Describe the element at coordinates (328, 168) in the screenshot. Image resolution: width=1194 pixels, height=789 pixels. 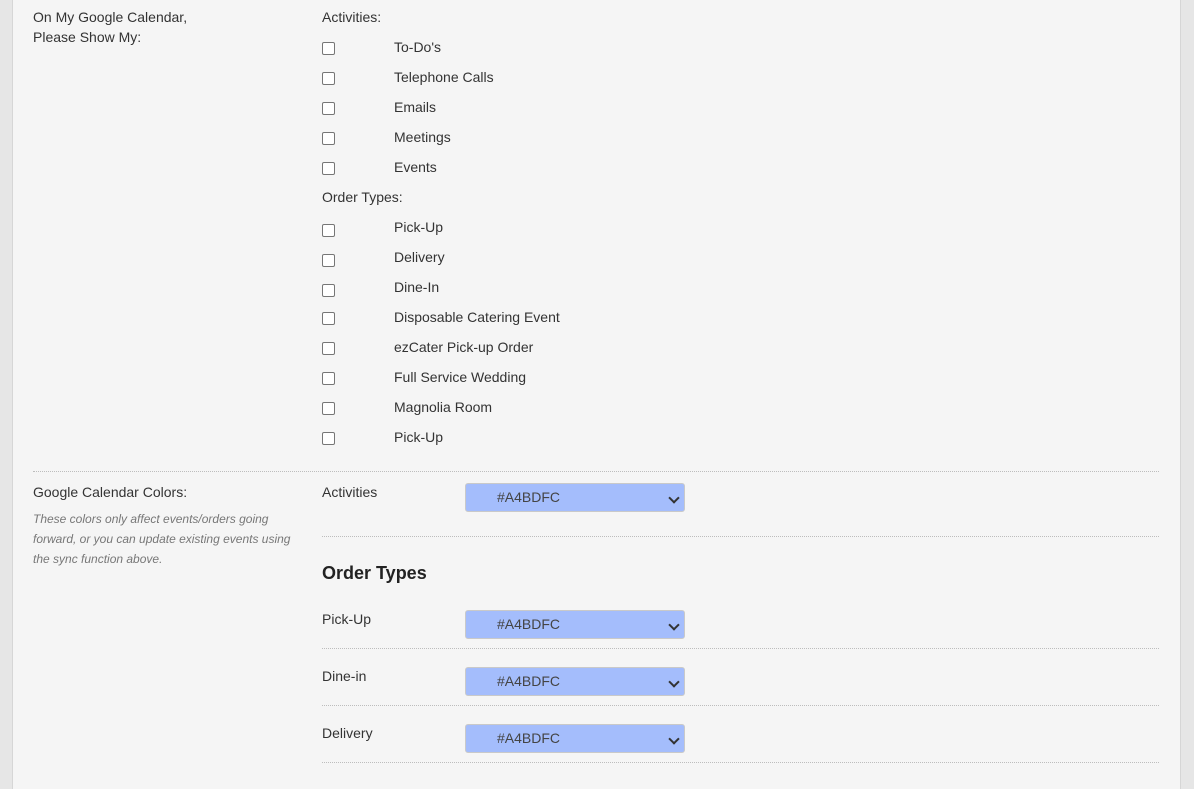
I see `checkbox-events` at that location.